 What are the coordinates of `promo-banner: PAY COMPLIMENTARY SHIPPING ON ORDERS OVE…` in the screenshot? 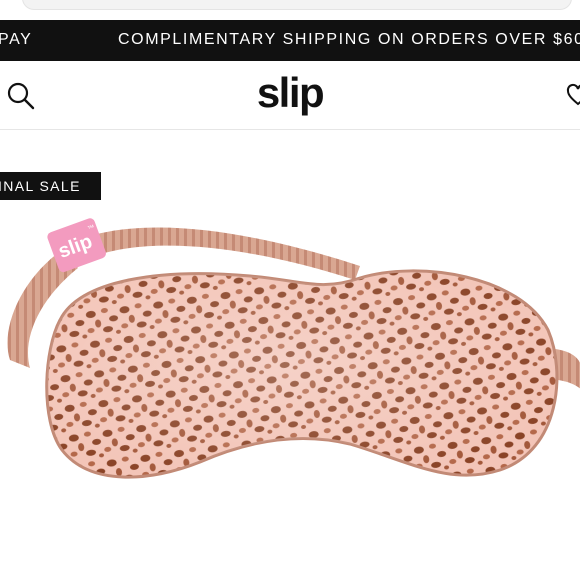 It's located at (290, 40).